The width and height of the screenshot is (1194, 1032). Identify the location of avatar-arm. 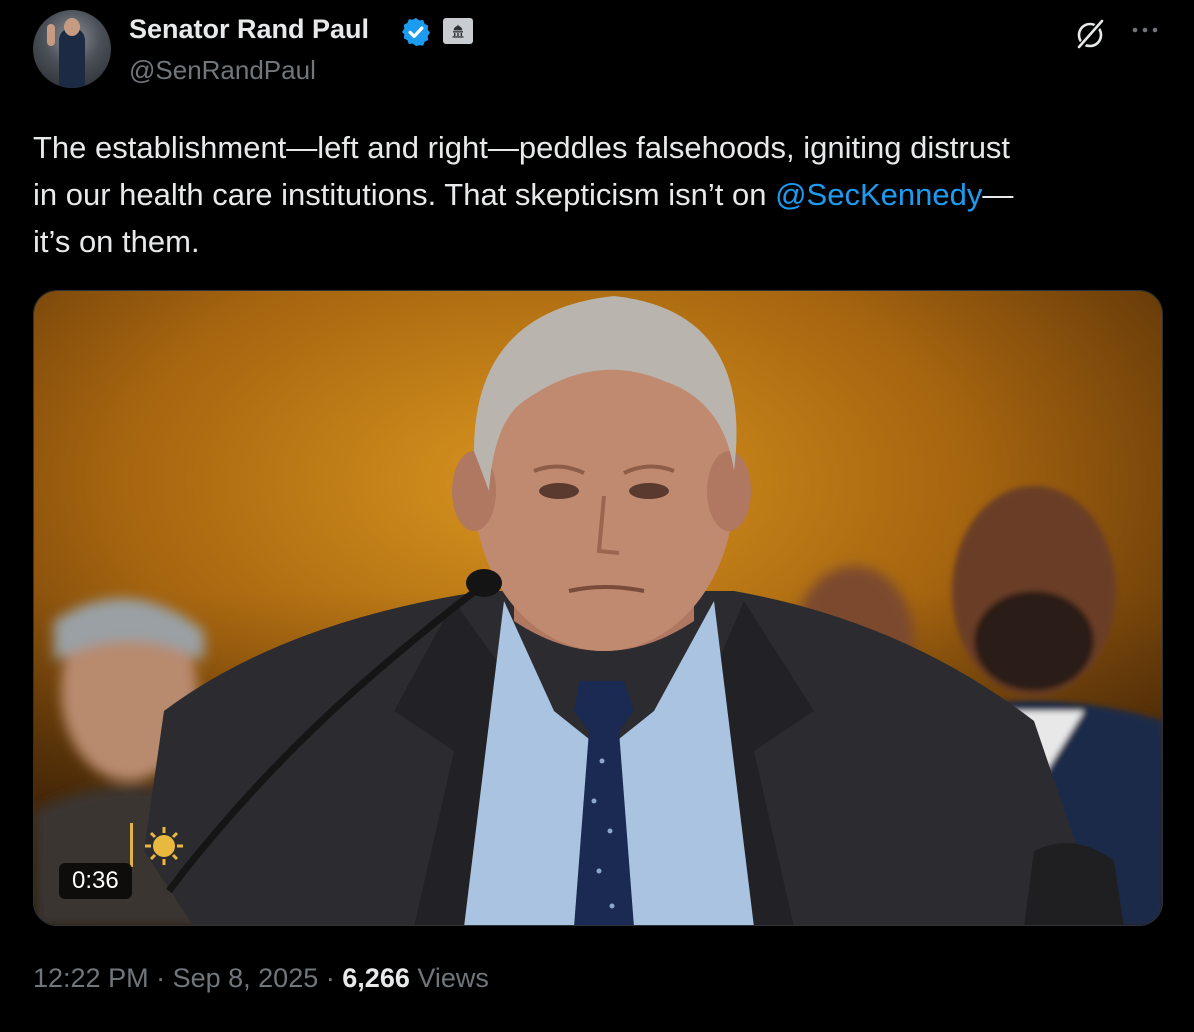
(51, 35).